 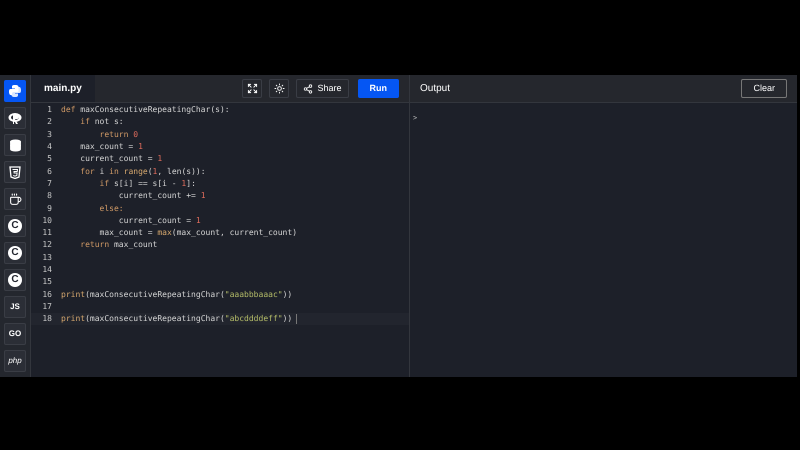 I want to click on run-button: Run, so click(x=378, y=88).